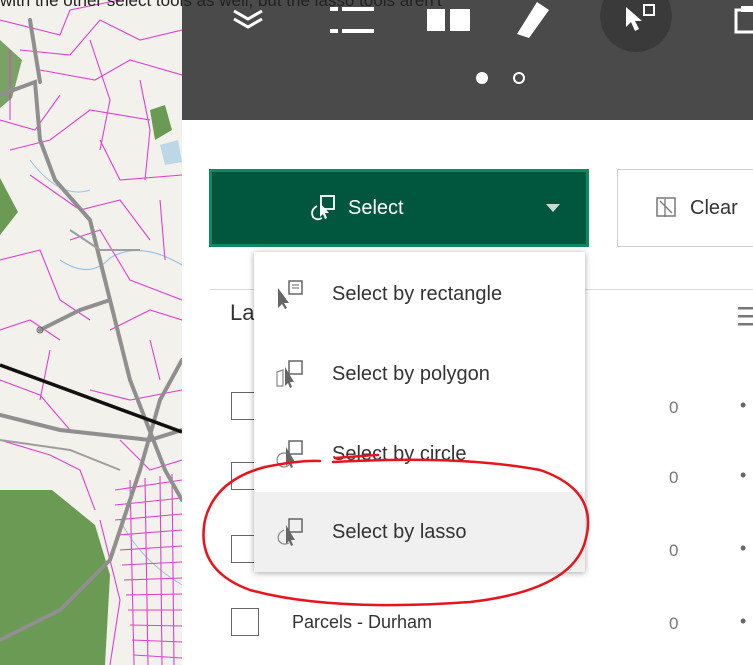  Describe the element at coordinates (294, 374) in the screenshot. I see `select-polygon-icon` at that location.